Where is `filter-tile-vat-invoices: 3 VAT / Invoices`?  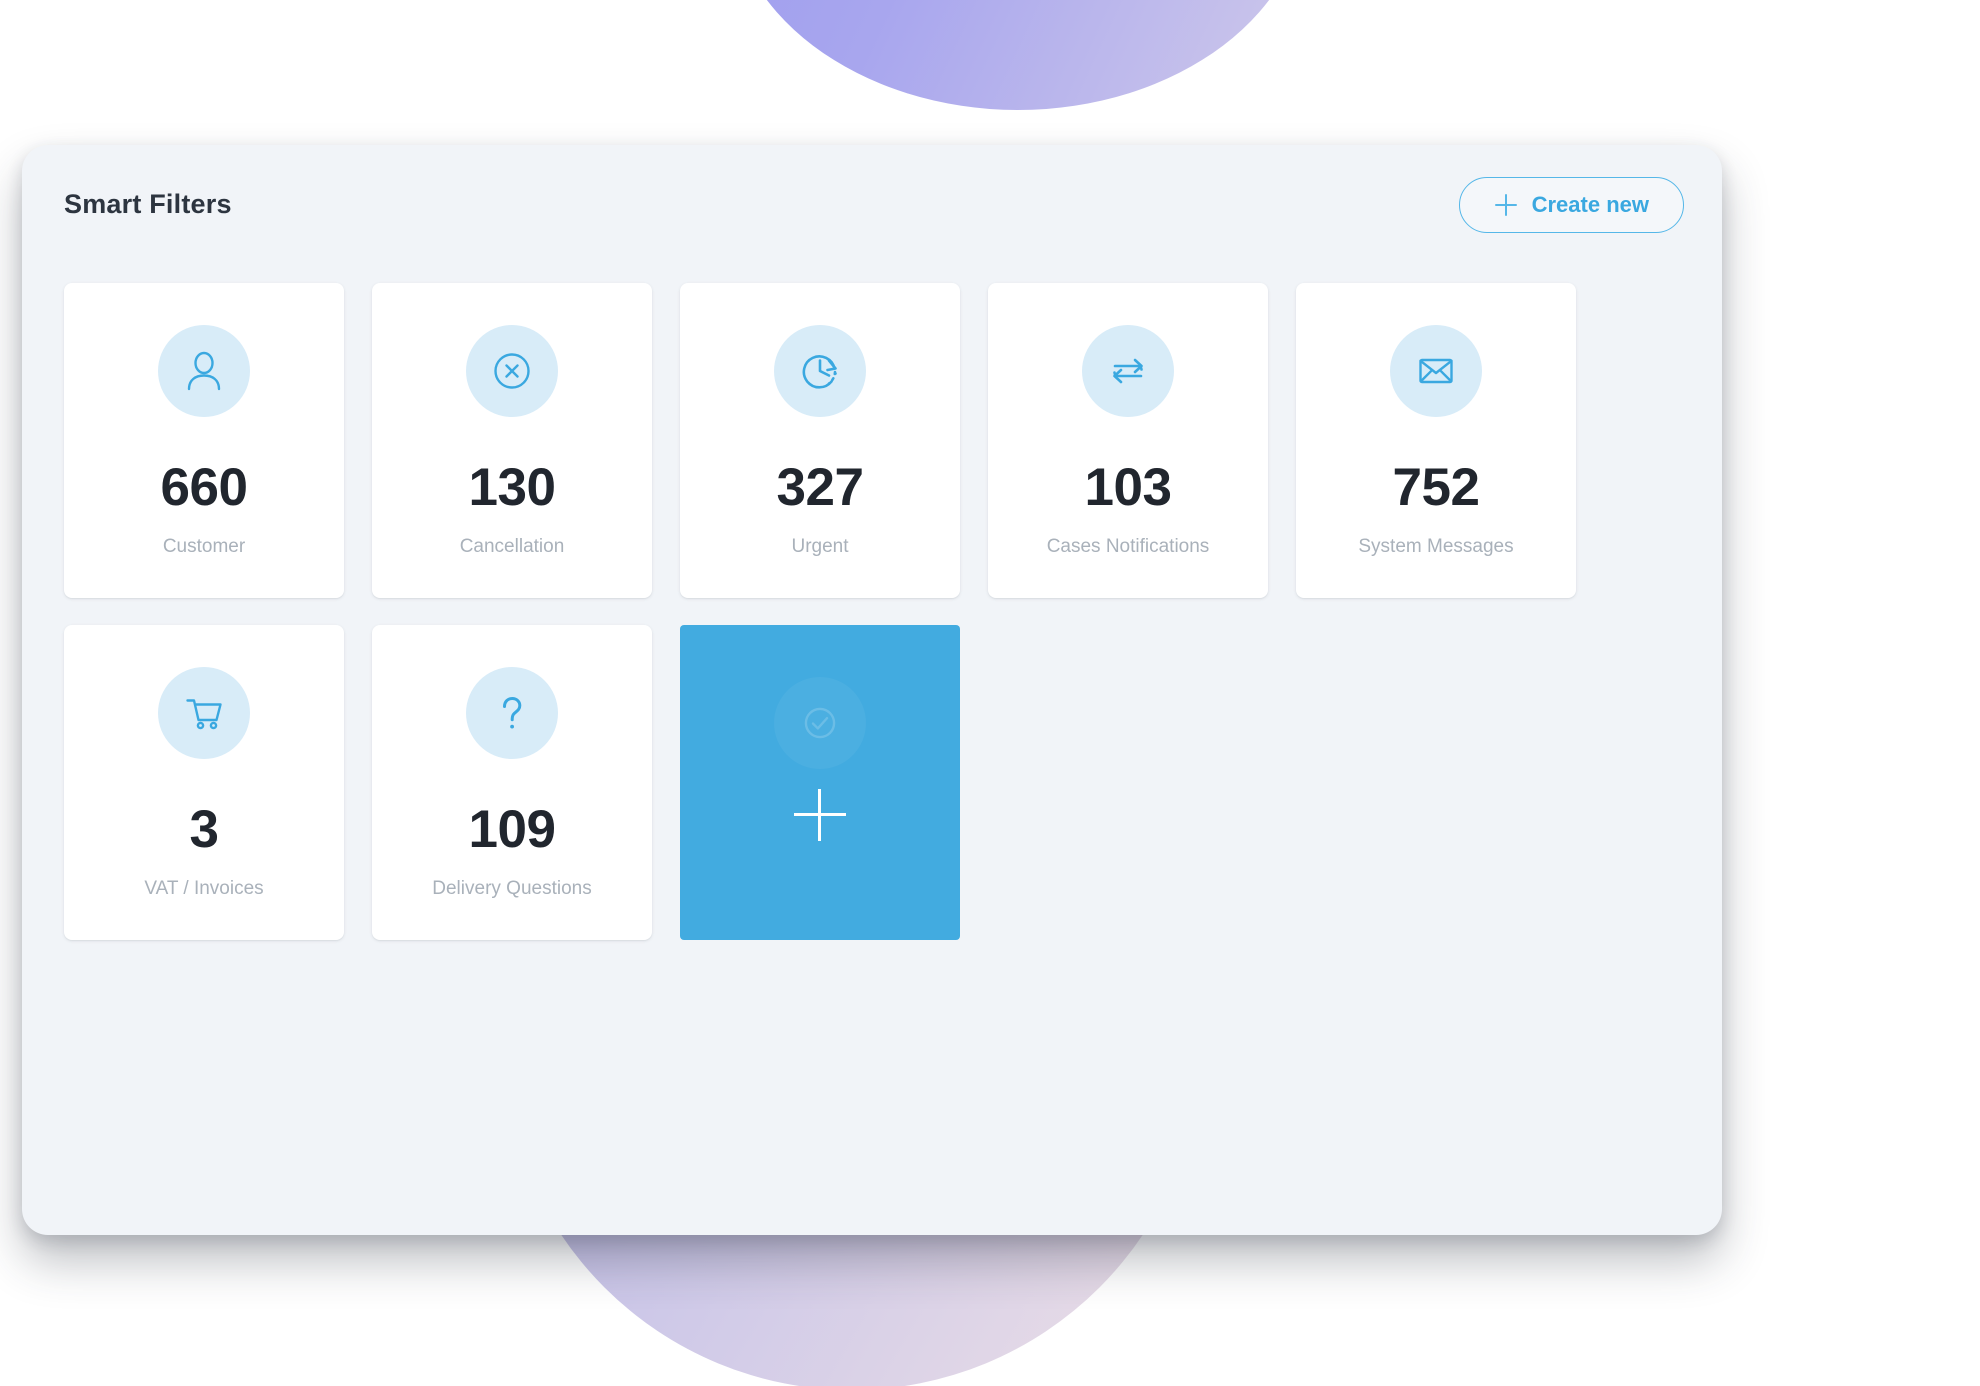
filter-tile-vat-invoices: 3 VAT / Invoices is located at coordinates (204, 782).